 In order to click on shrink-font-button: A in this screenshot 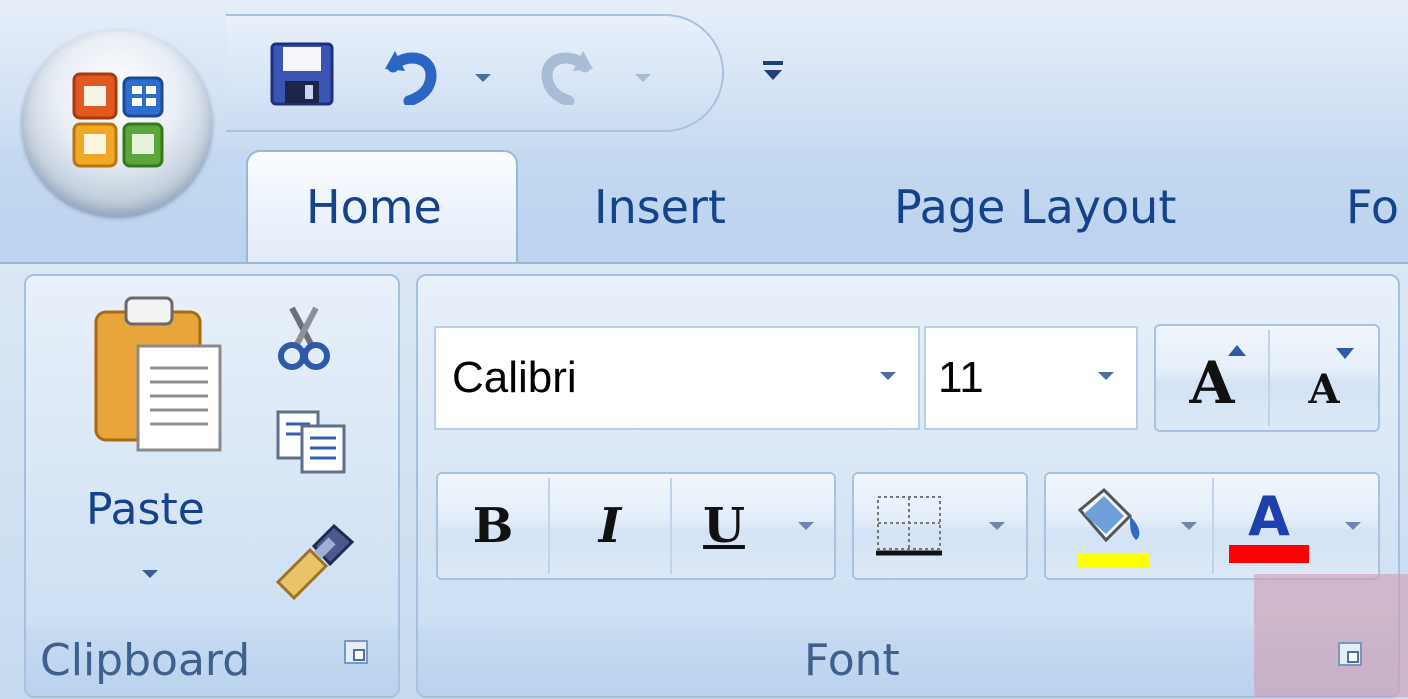, I will do `click(1324, 378)`.